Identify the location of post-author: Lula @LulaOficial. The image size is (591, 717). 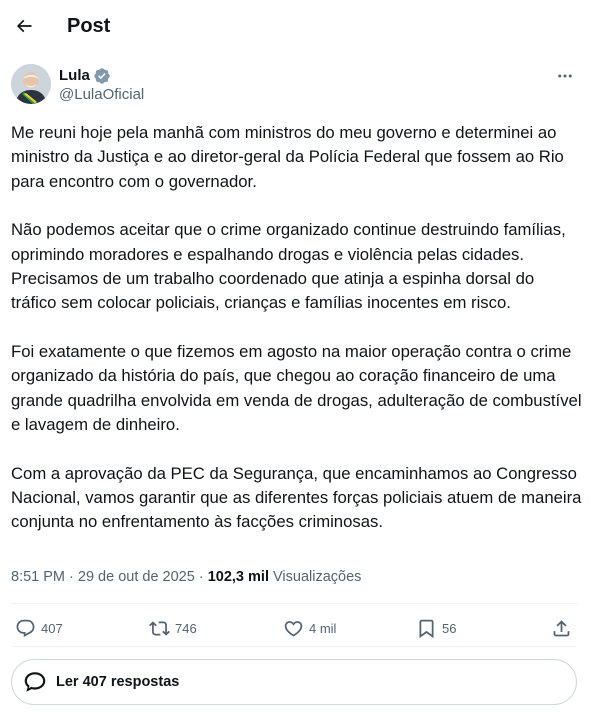
(296, 86).